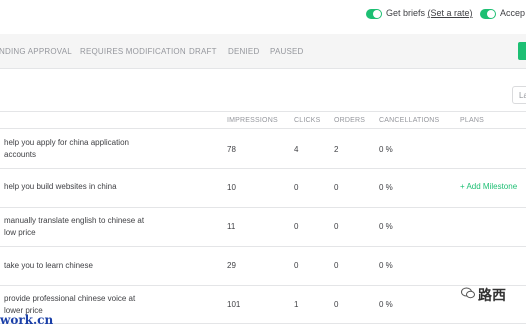  Describe the element at coordinates (231, 226) in the screenshot. I see `impressions-value: 11` at that location.